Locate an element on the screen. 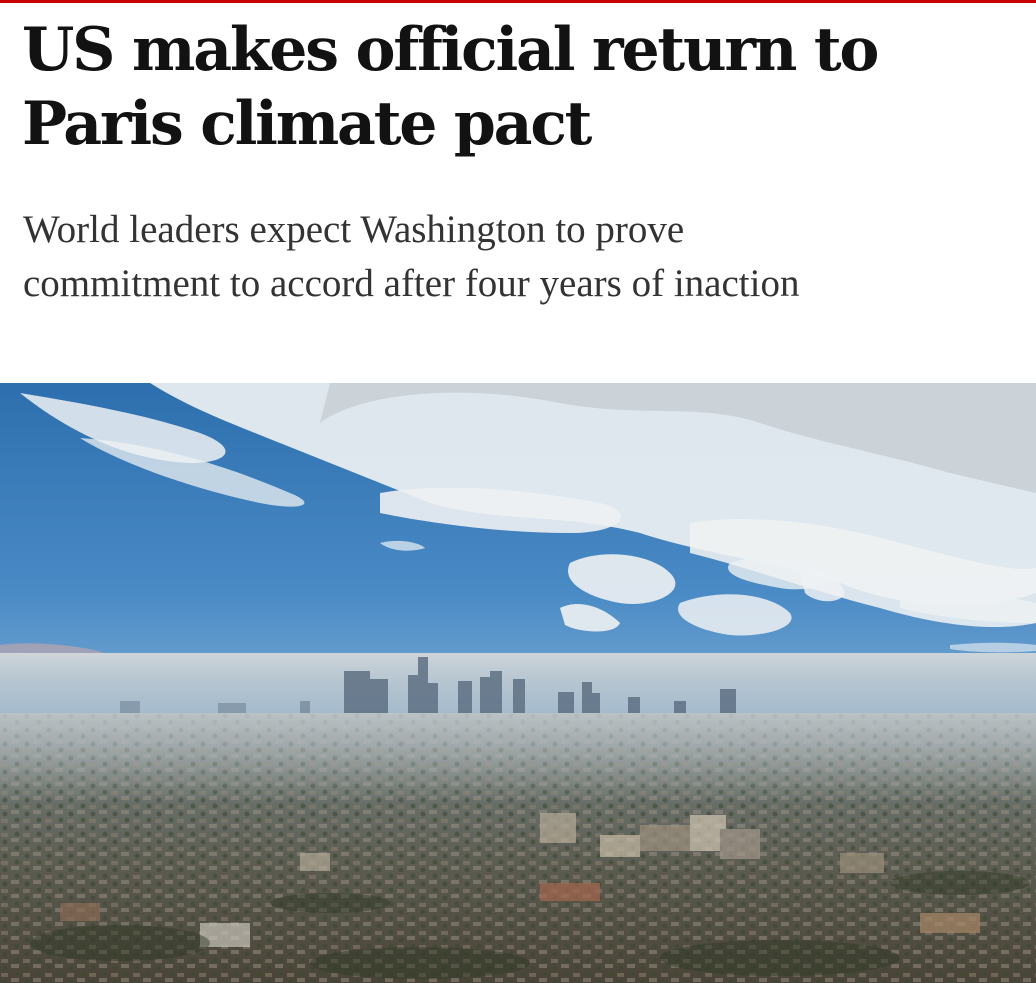 The height and width of the screenshot is (983, 1036). section-accent-rule is located at coordinates (518, 1).